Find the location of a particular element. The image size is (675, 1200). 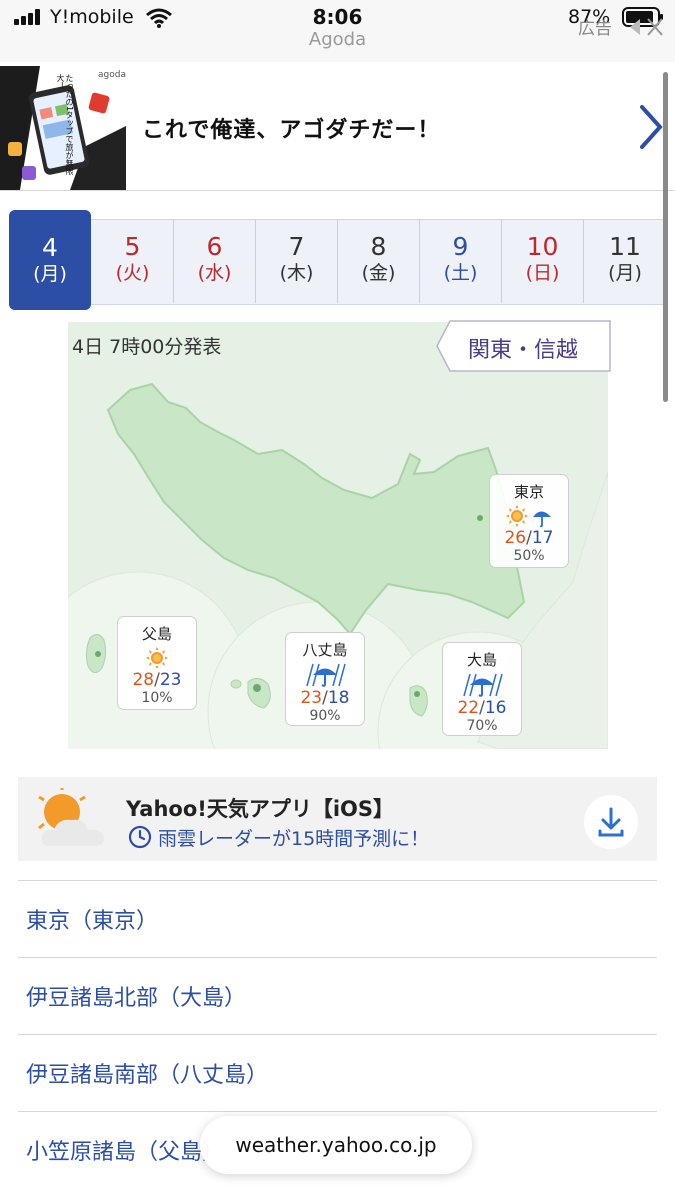

precip-chance: 90% is located at coordinates (325, 716).